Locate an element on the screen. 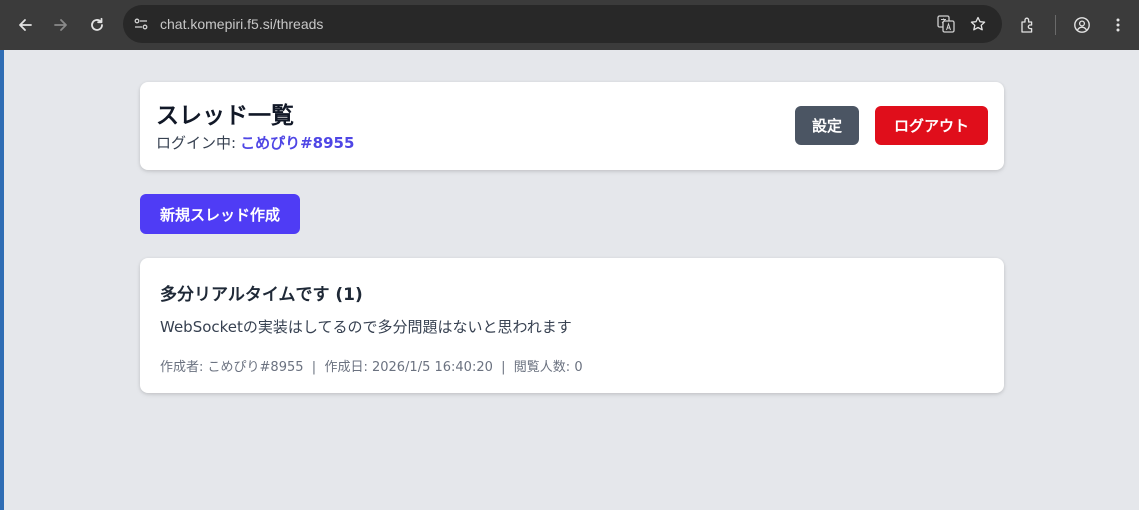  address-bar: chat.komepiri.f5.si/threads is located at coordinates (562, 24).